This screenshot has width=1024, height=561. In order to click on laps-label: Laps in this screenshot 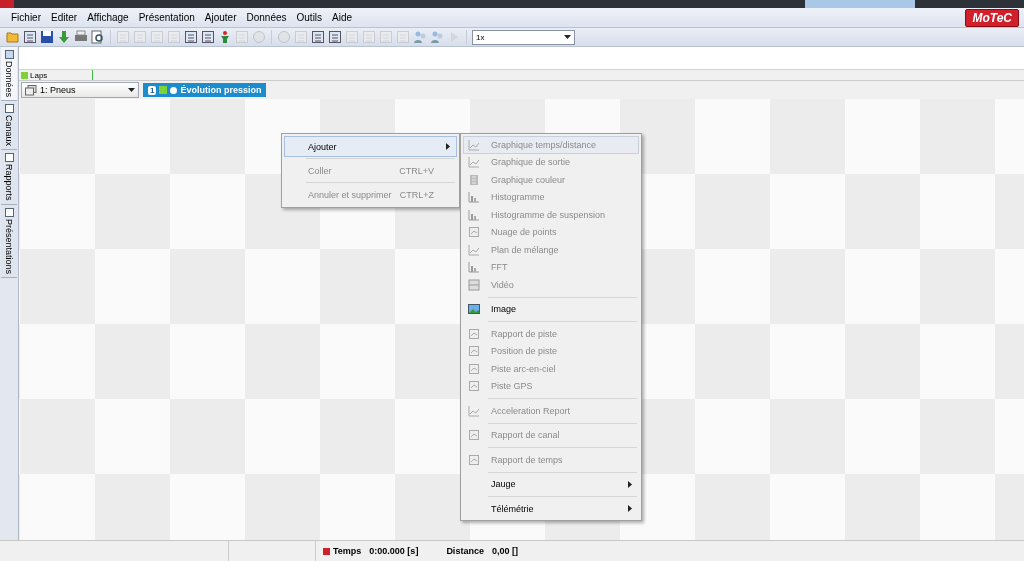, I will do `click(39, 75)`.